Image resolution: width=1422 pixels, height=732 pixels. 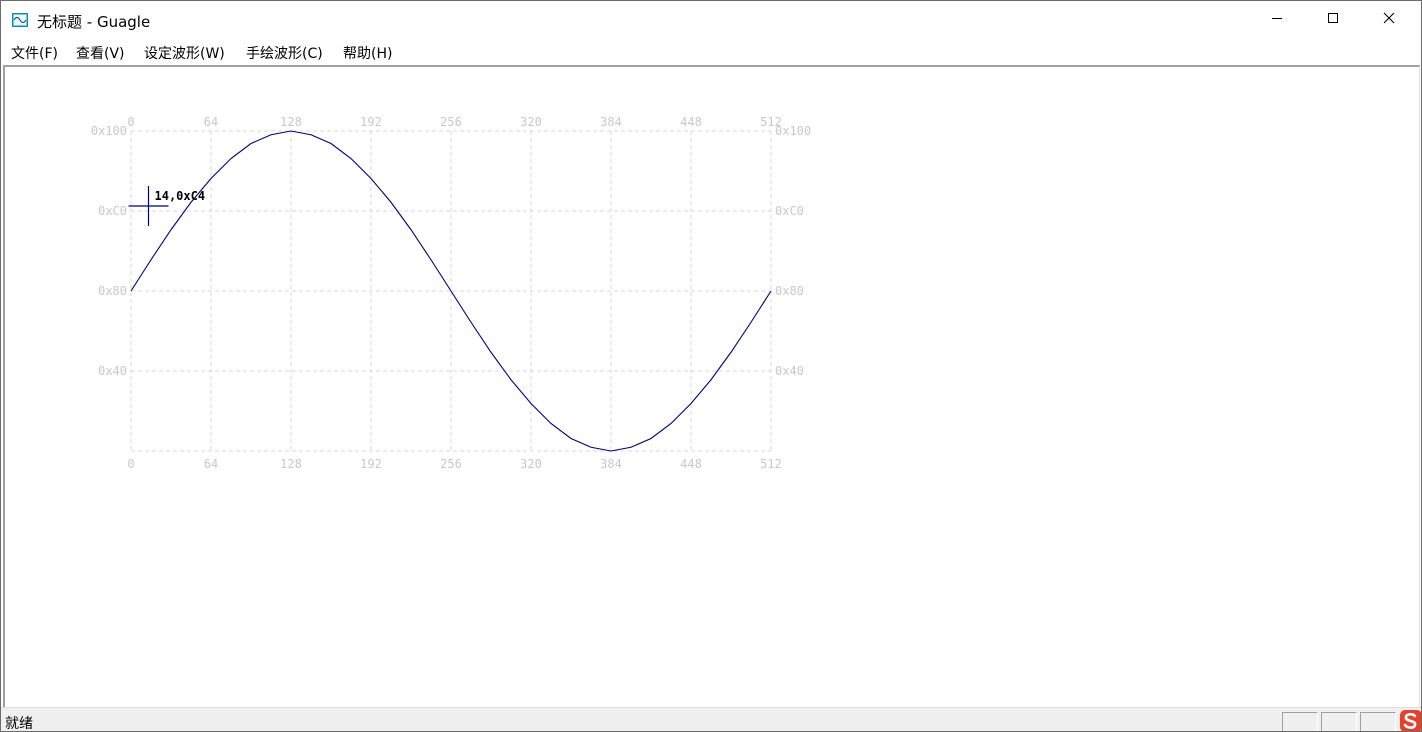 What do you see at coordinates (371, 464) in the screenshot?
I see `x-tick-label-bottom: 192` at bounding box center [371, 464].